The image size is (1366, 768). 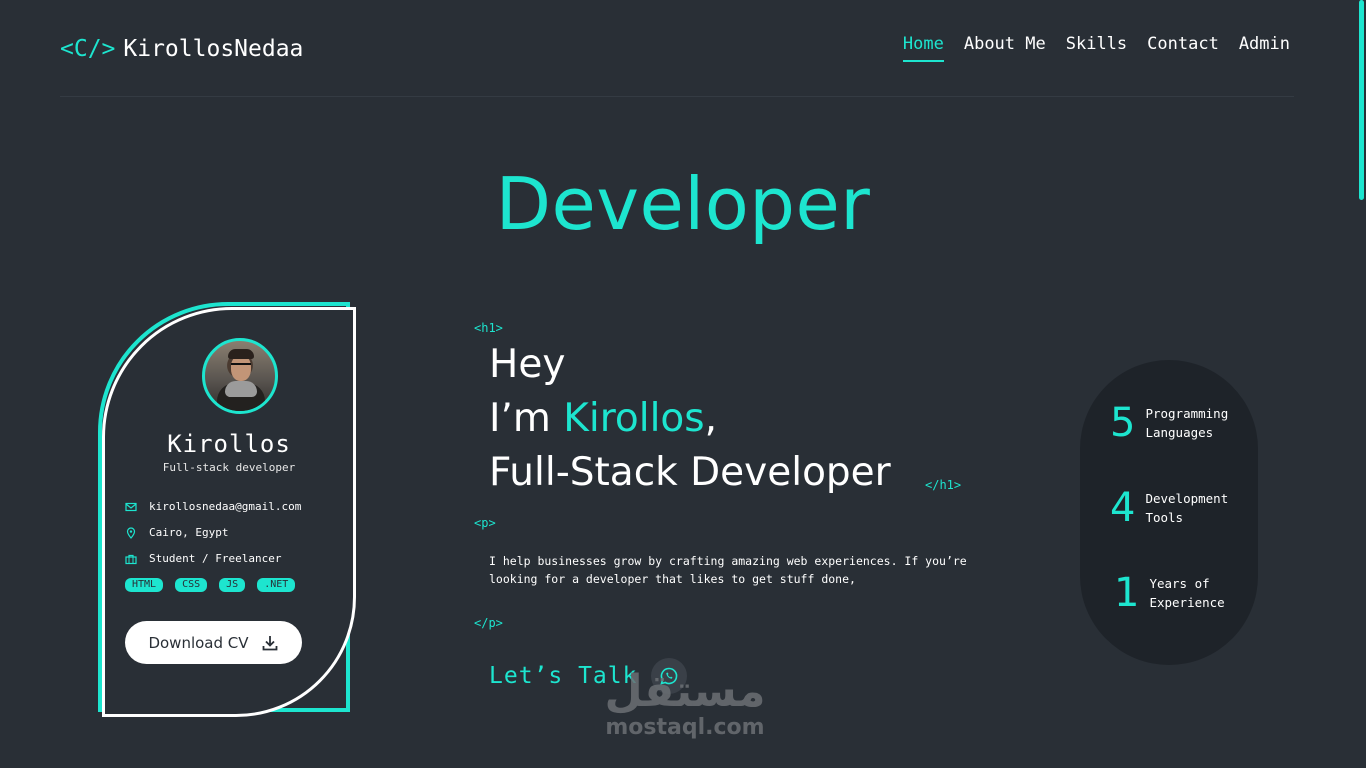 I want to click on nav-admin: Admin, so click(x=1264, y=48).